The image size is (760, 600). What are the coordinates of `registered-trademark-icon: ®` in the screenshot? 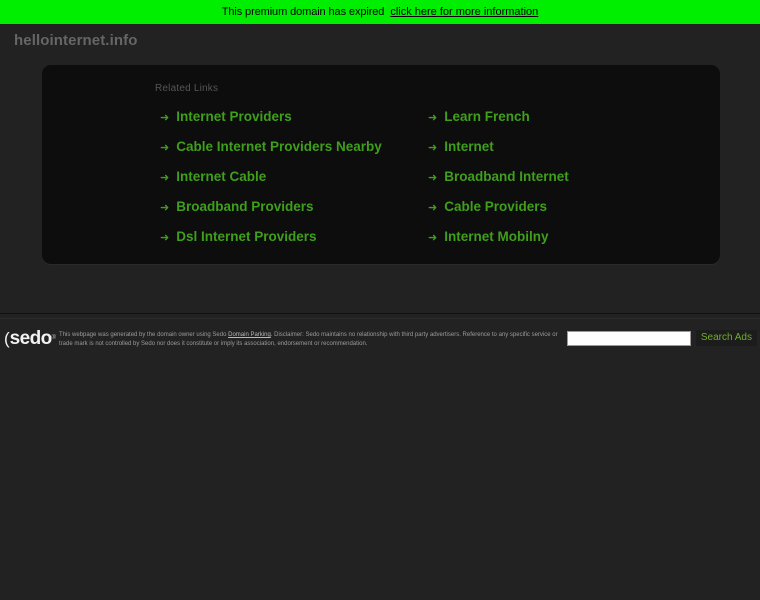 It's located at (54, 338).